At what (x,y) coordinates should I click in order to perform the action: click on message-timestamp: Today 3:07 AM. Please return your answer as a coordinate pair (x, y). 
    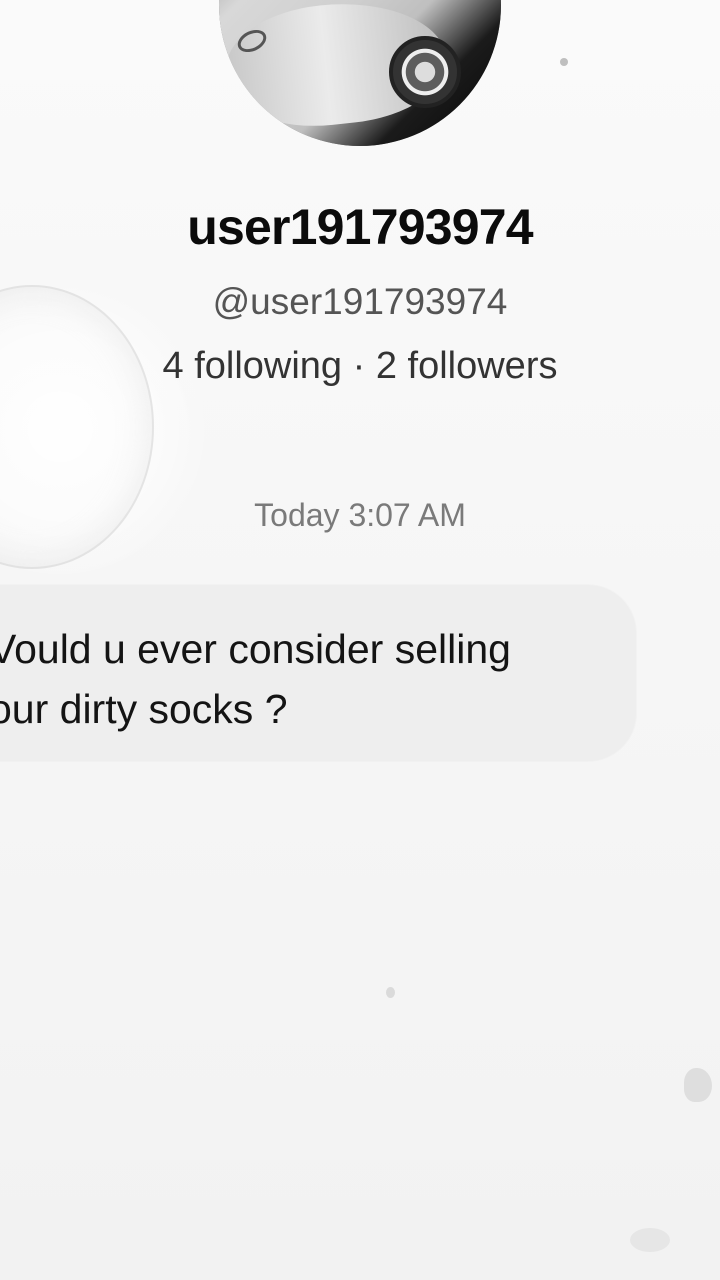
    Looking at the image, I should click on (360, 515).